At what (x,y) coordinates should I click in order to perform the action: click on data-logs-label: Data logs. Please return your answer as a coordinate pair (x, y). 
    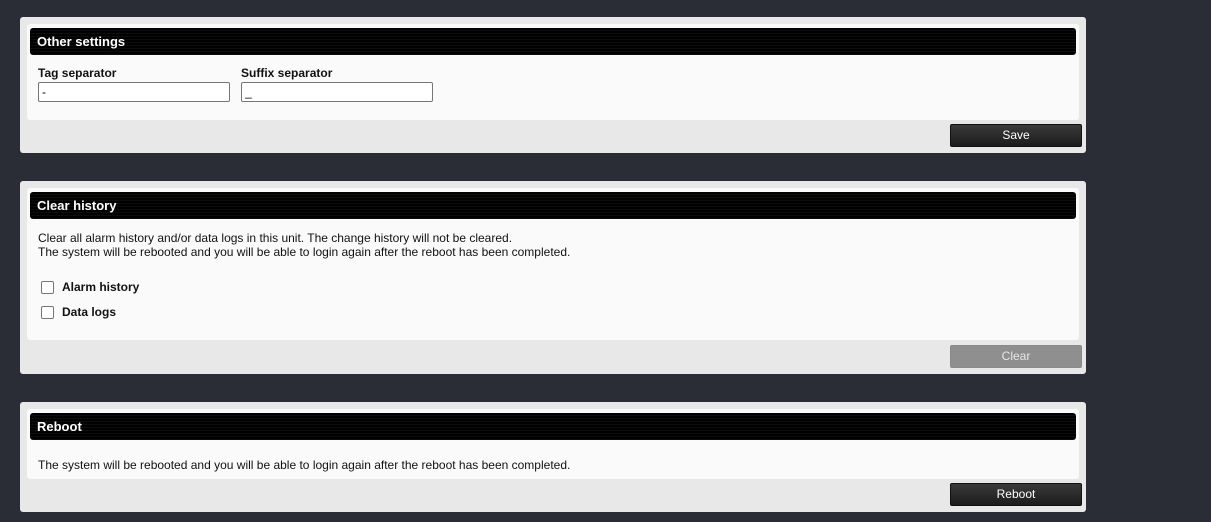
    Looking at the image, I should click on (89, 312).